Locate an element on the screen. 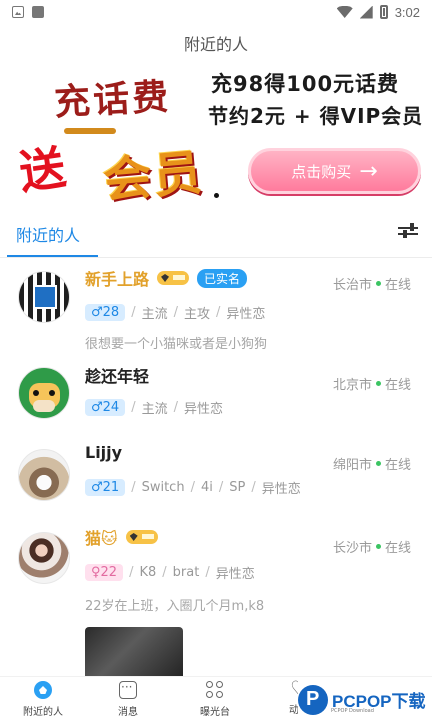 This screenshot has width=432, height=720. user-tags: ♀22 /K8 /brat / 异性恋 is located at coordinates (170, 572).